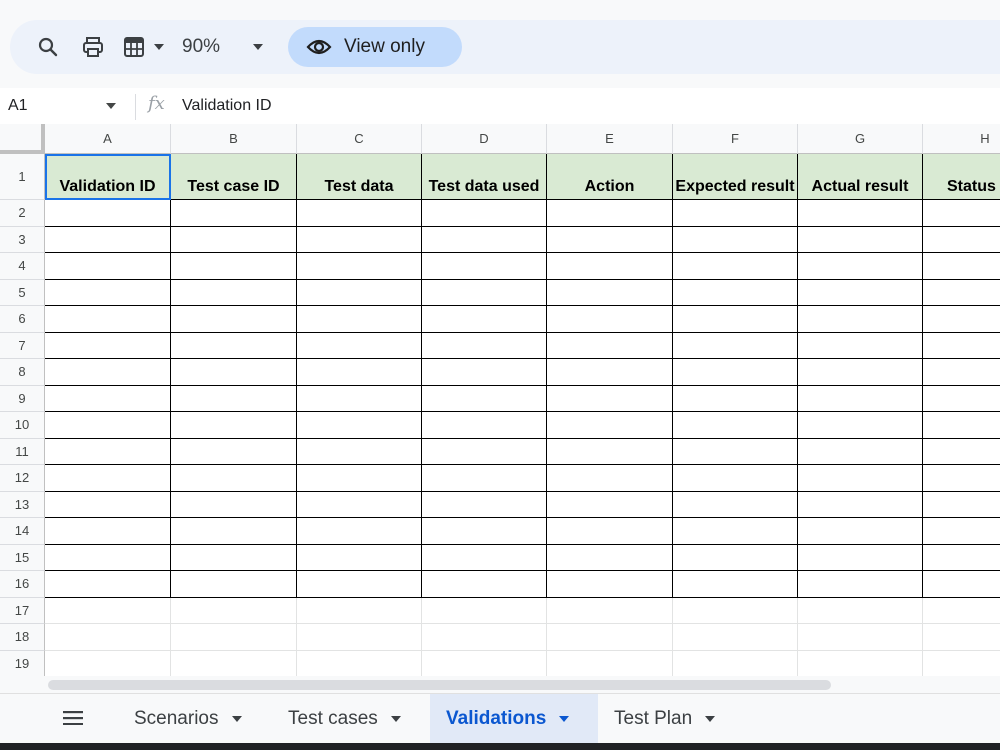 This screenshot has height=750, width=1000. I want to click on sheet-tab: Validations, so click(514, 719).